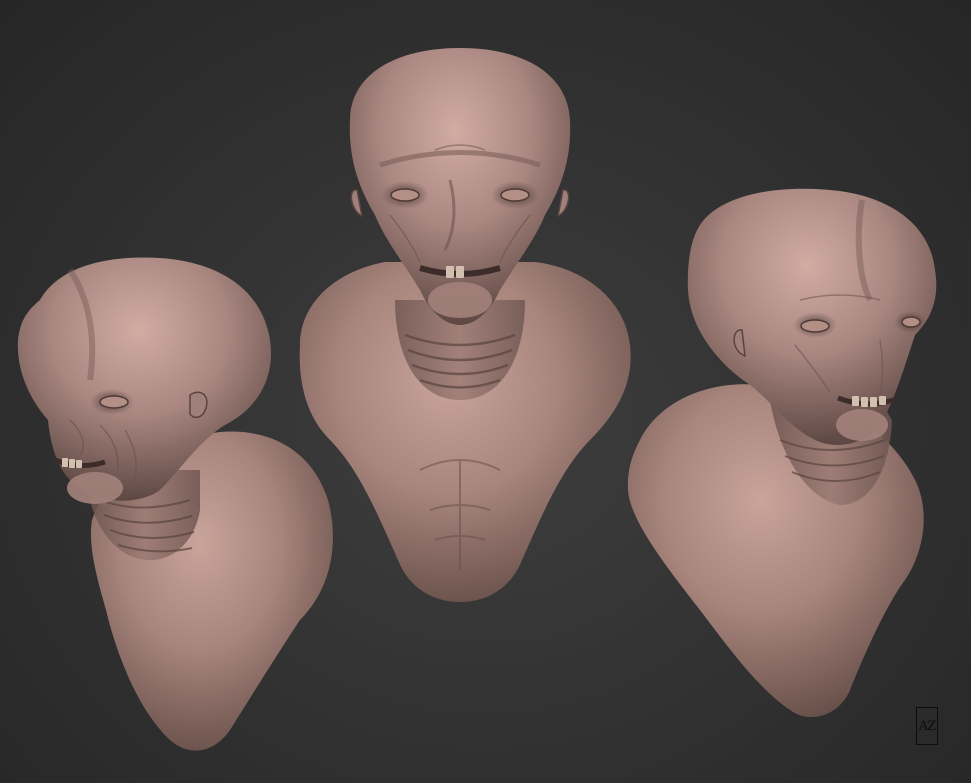 This screenshot has height=783, width=971. I want to click on center-eye-left, so click(405, 195).